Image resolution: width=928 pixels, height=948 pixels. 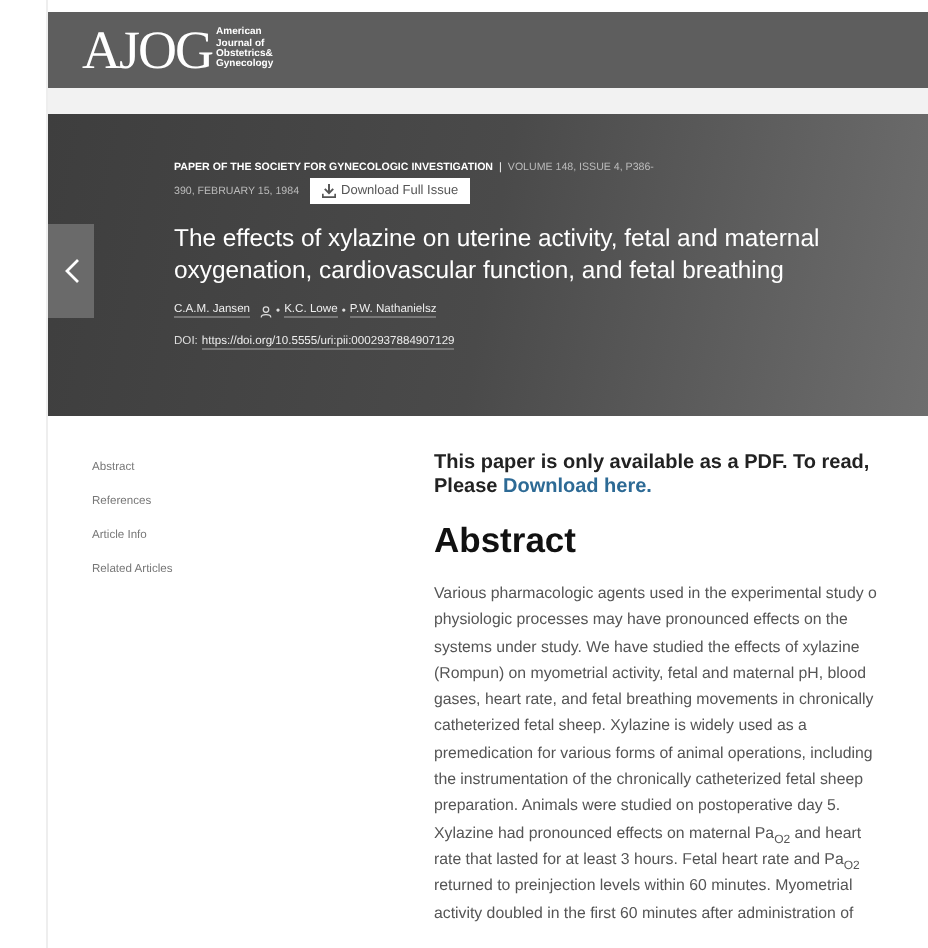 I want to click on back-button, so click(x=71, y=271).